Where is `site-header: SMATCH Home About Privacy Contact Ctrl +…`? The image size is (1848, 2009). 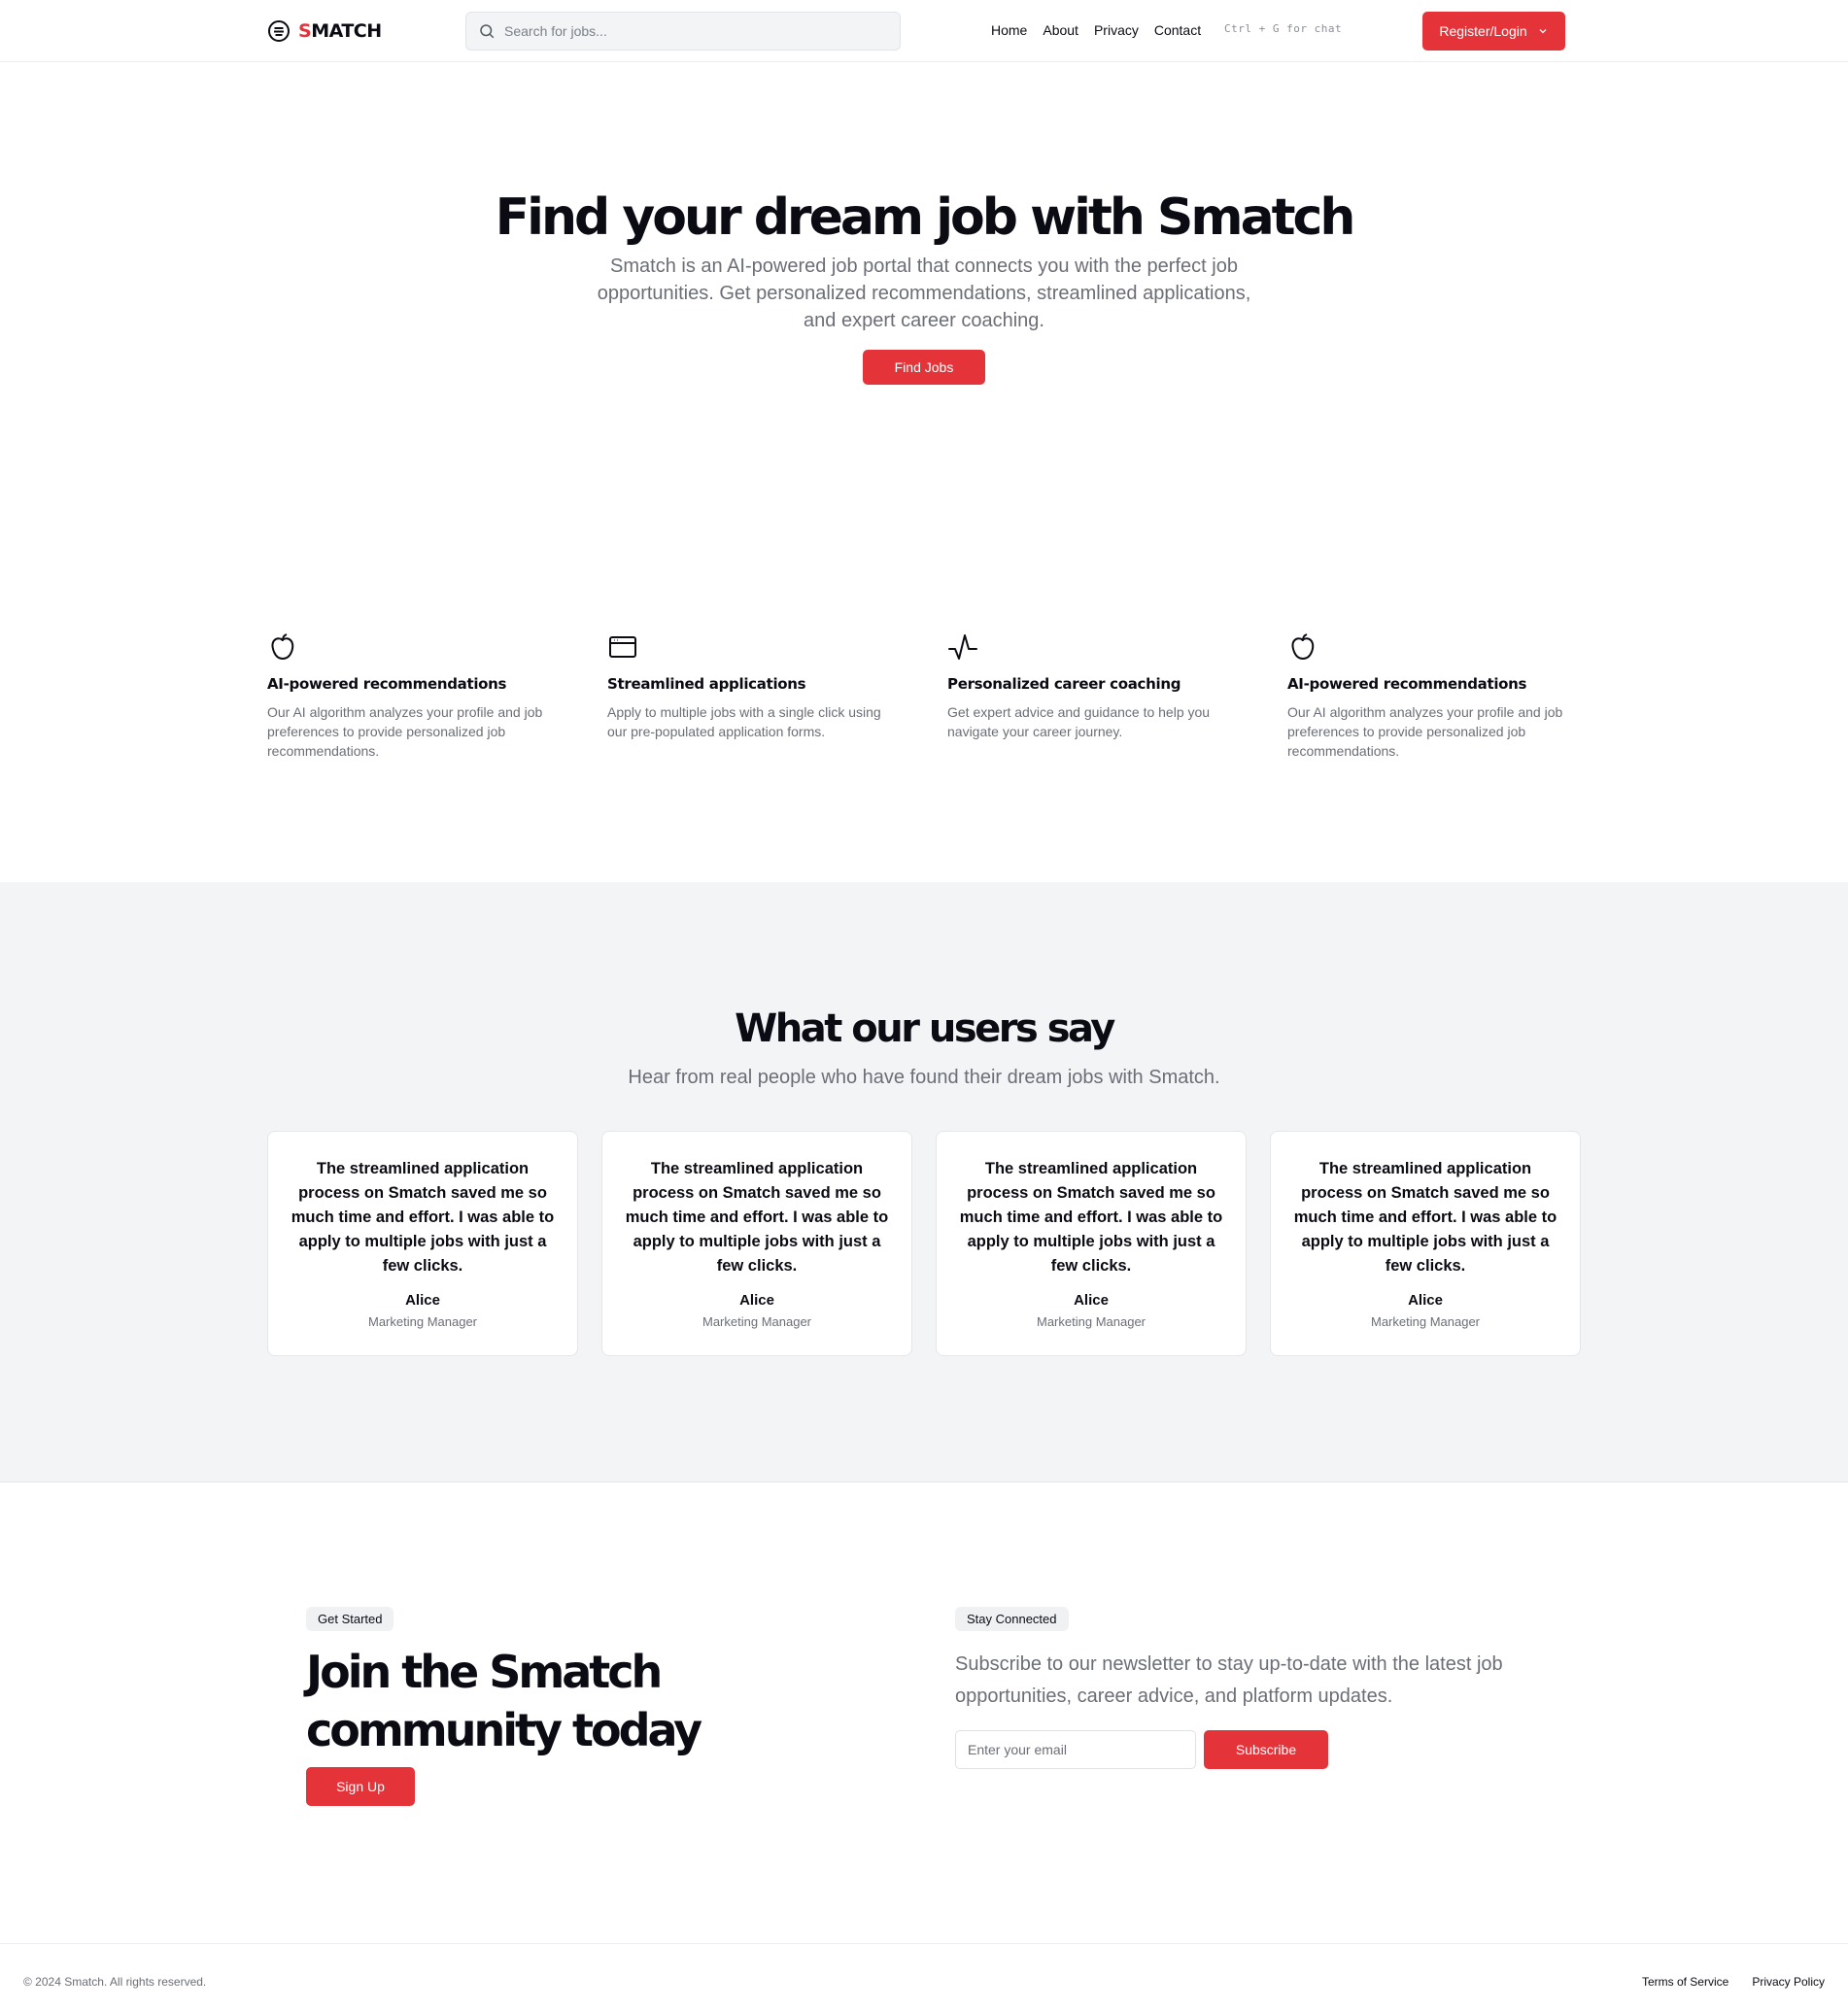 site-header: SMATCH Home About Privacy Contact Ctrl +… is located at coordinates (924, 31).